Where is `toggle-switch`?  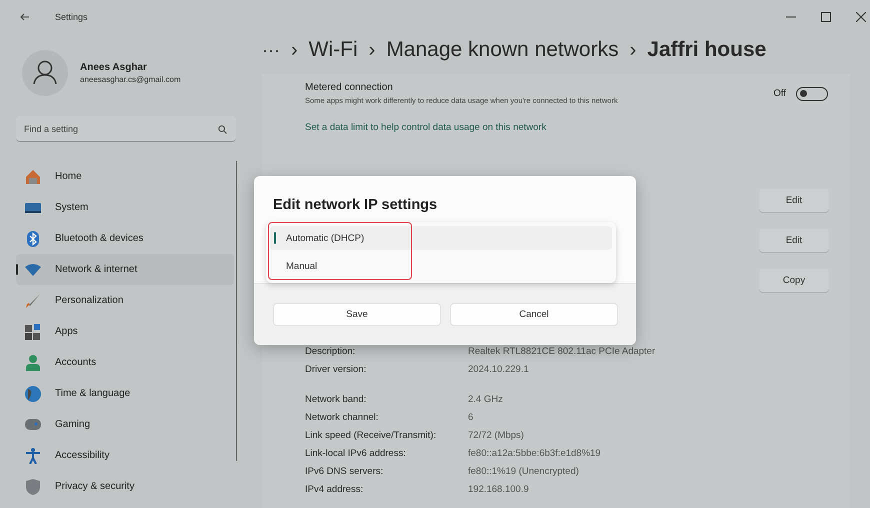
toggle-switch is located at coordinates (812, 93).